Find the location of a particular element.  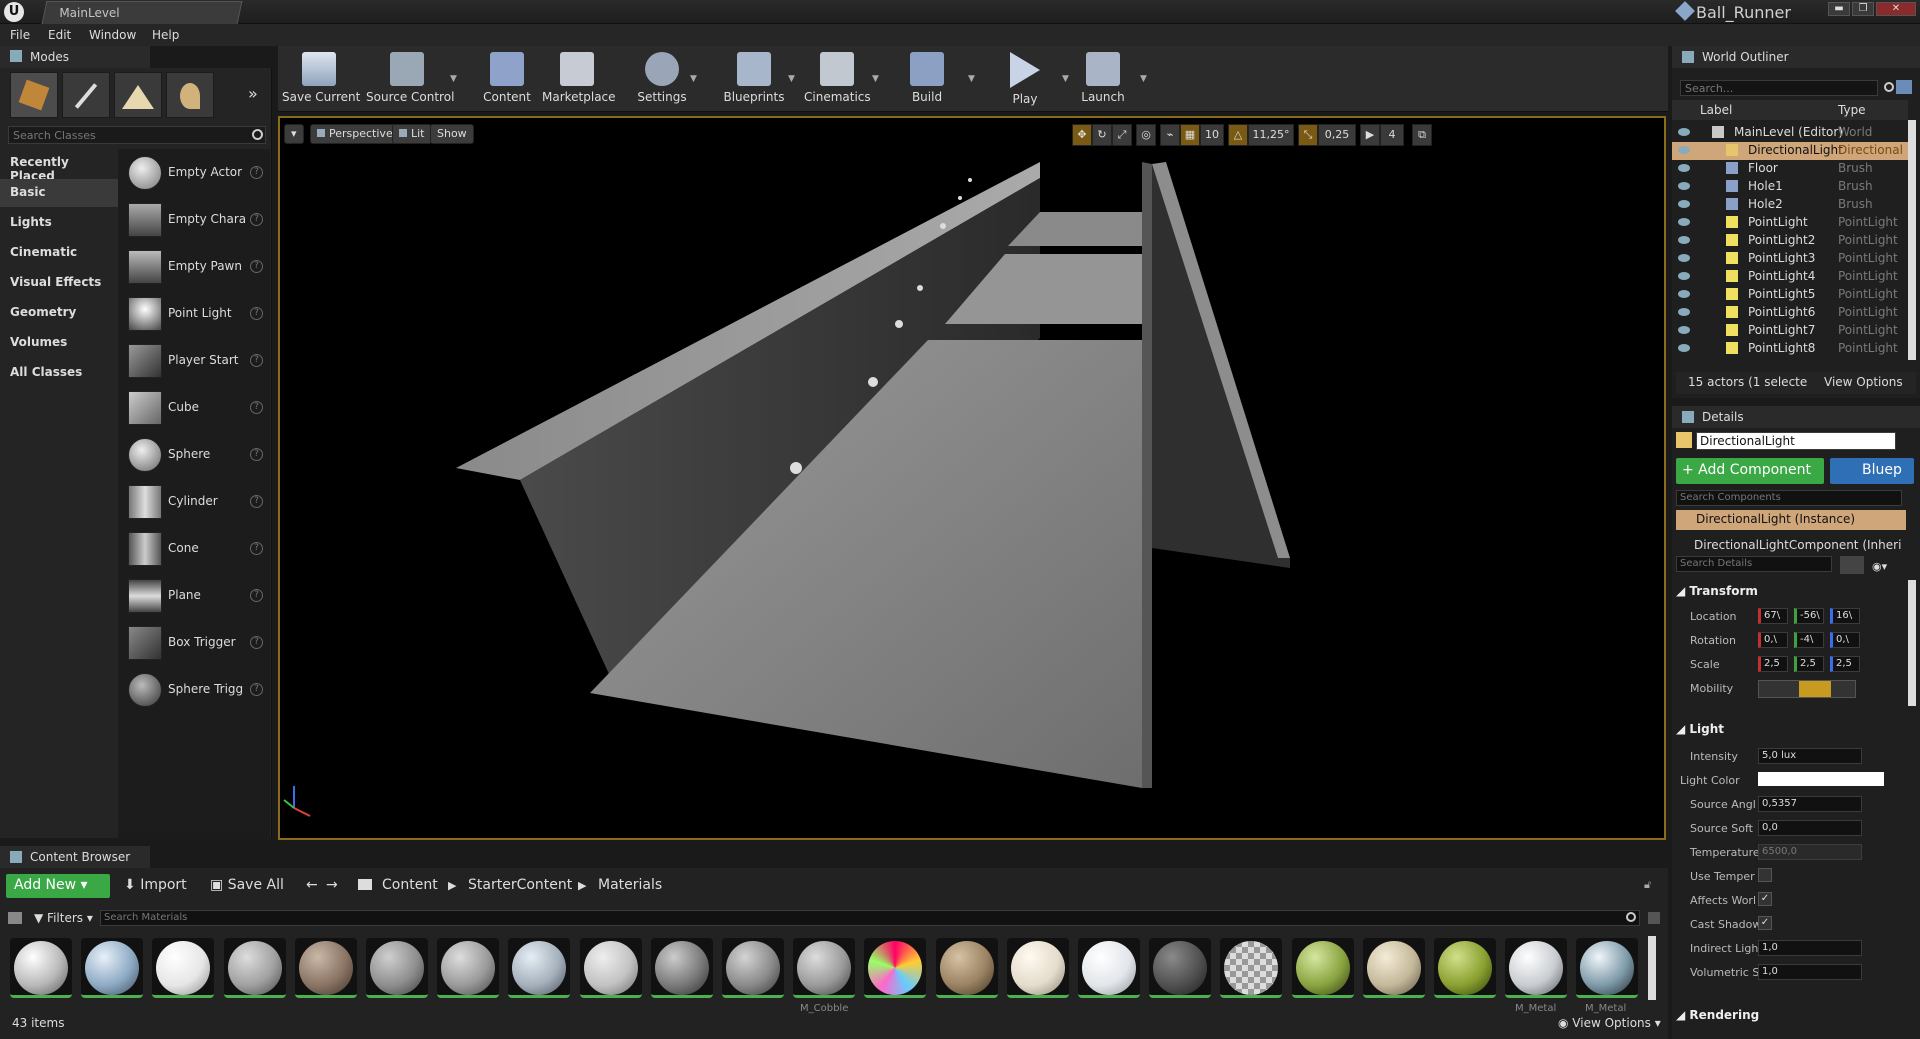

place-item: Empty Actor? is located at coordinates (196, 174).